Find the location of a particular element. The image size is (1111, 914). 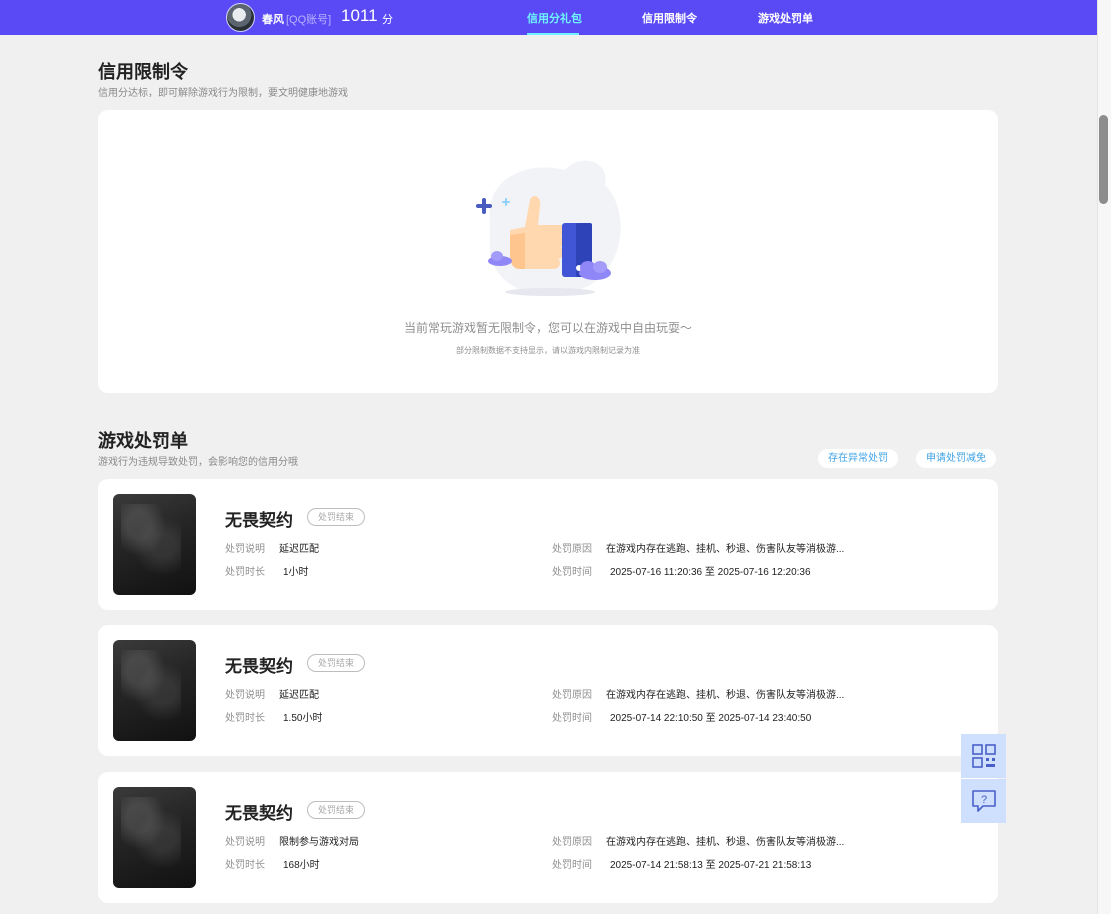

scrollbar-thumb is located at coordinates (1103, 159).